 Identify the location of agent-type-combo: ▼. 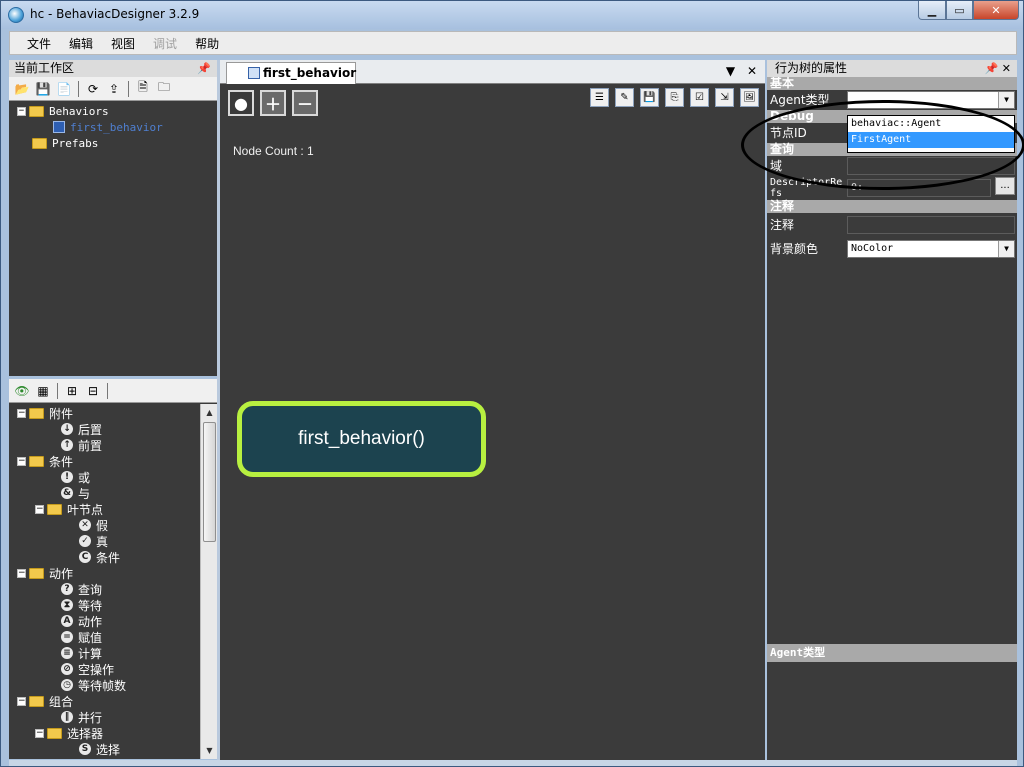
(931, 100).